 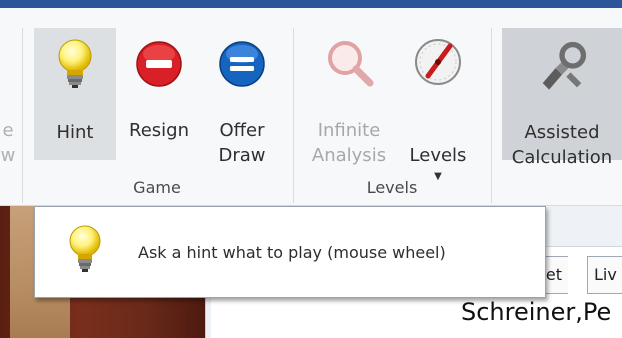 What do you see at coordinates (536, 312) in the screenshot?
I see `player-name: Schreiner,Pe` at bounding box center [536, 312].